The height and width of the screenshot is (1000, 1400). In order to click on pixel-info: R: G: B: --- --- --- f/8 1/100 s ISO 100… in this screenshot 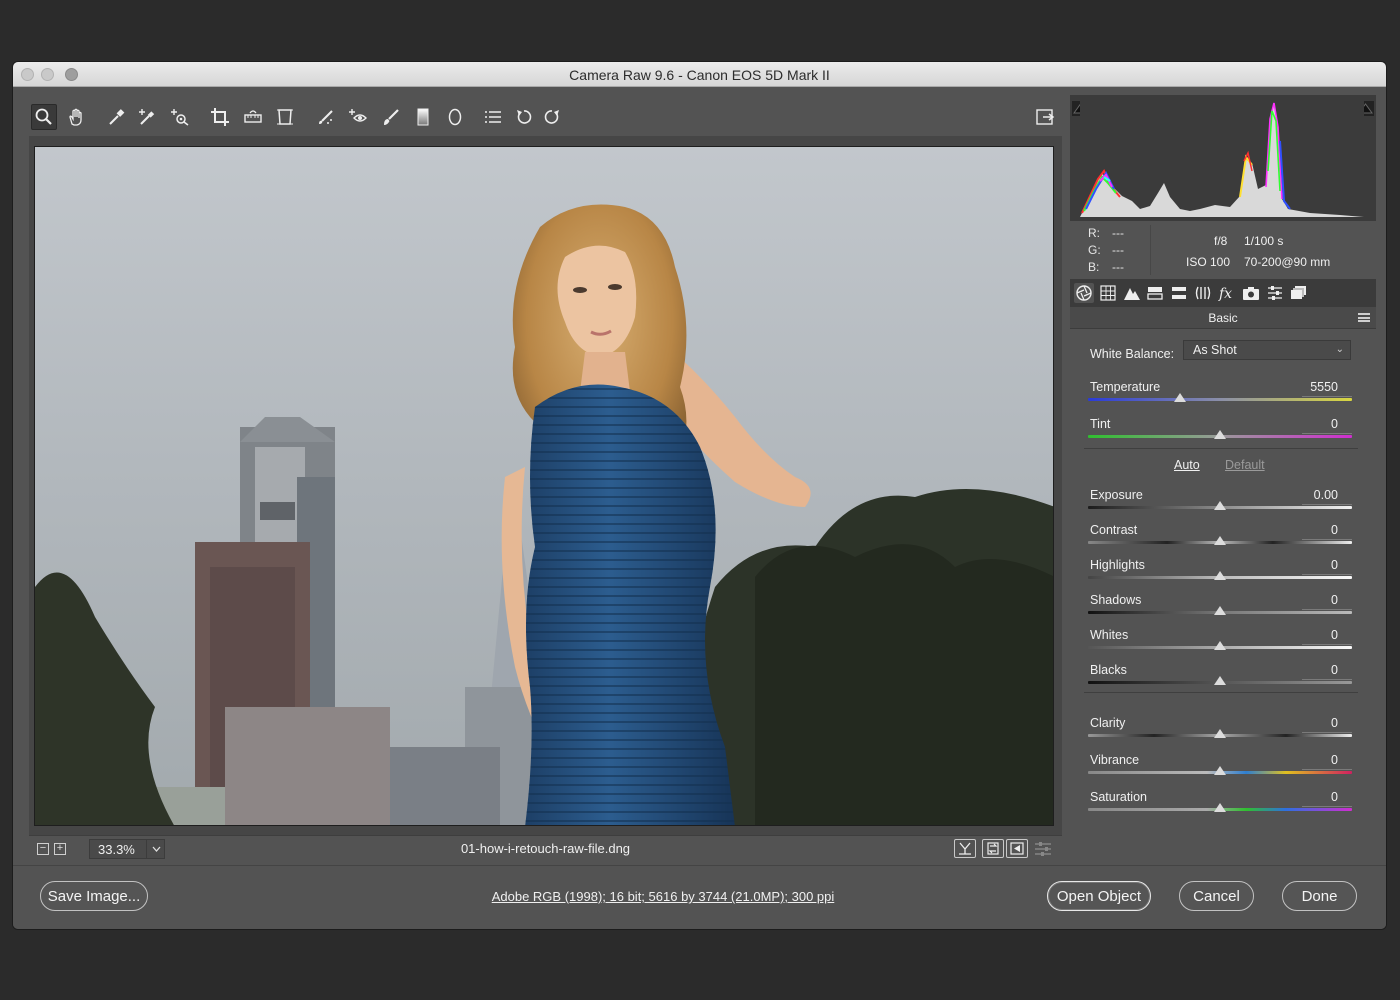, I will do `click(1223, 250)`.